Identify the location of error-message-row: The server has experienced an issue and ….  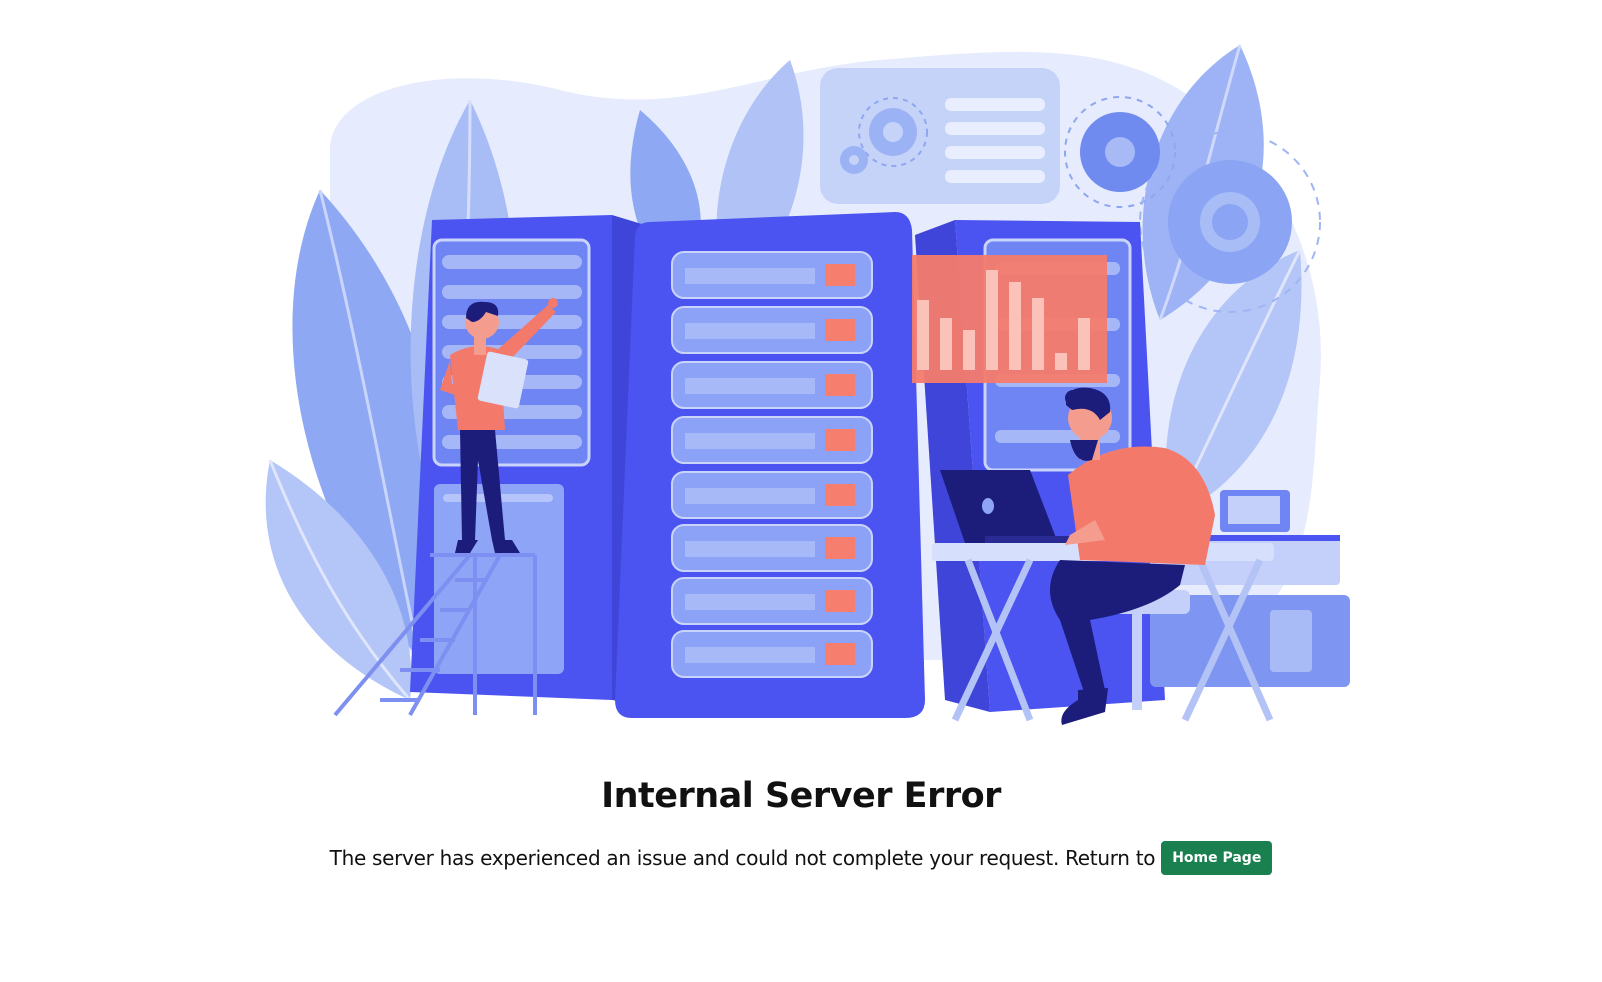
(801, 858).